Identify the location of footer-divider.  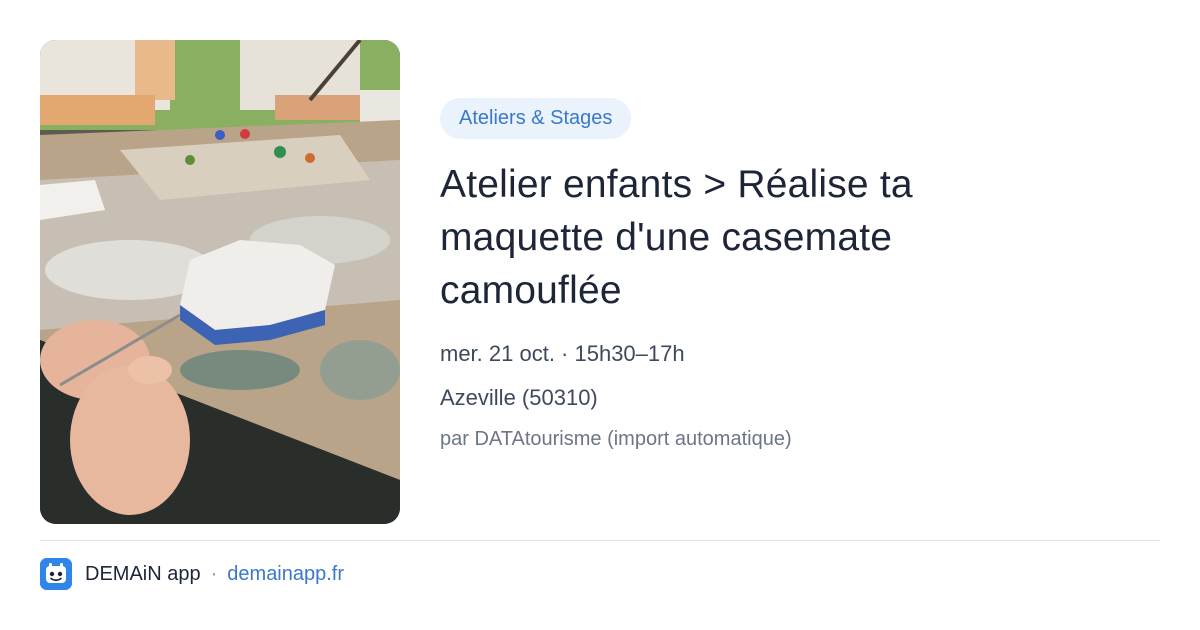
(600, 540).